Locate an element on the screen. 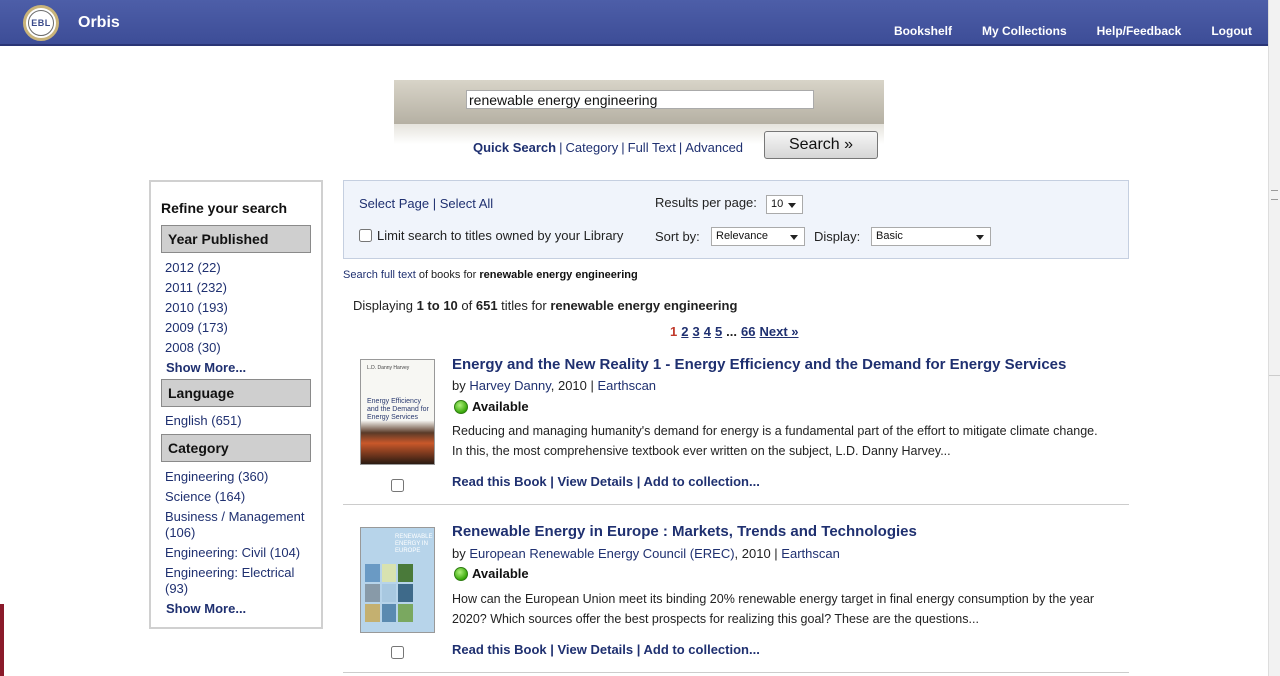 The image size is (1280, 676). summary-range: 1 to 10 is located at coordinates (437, 305).